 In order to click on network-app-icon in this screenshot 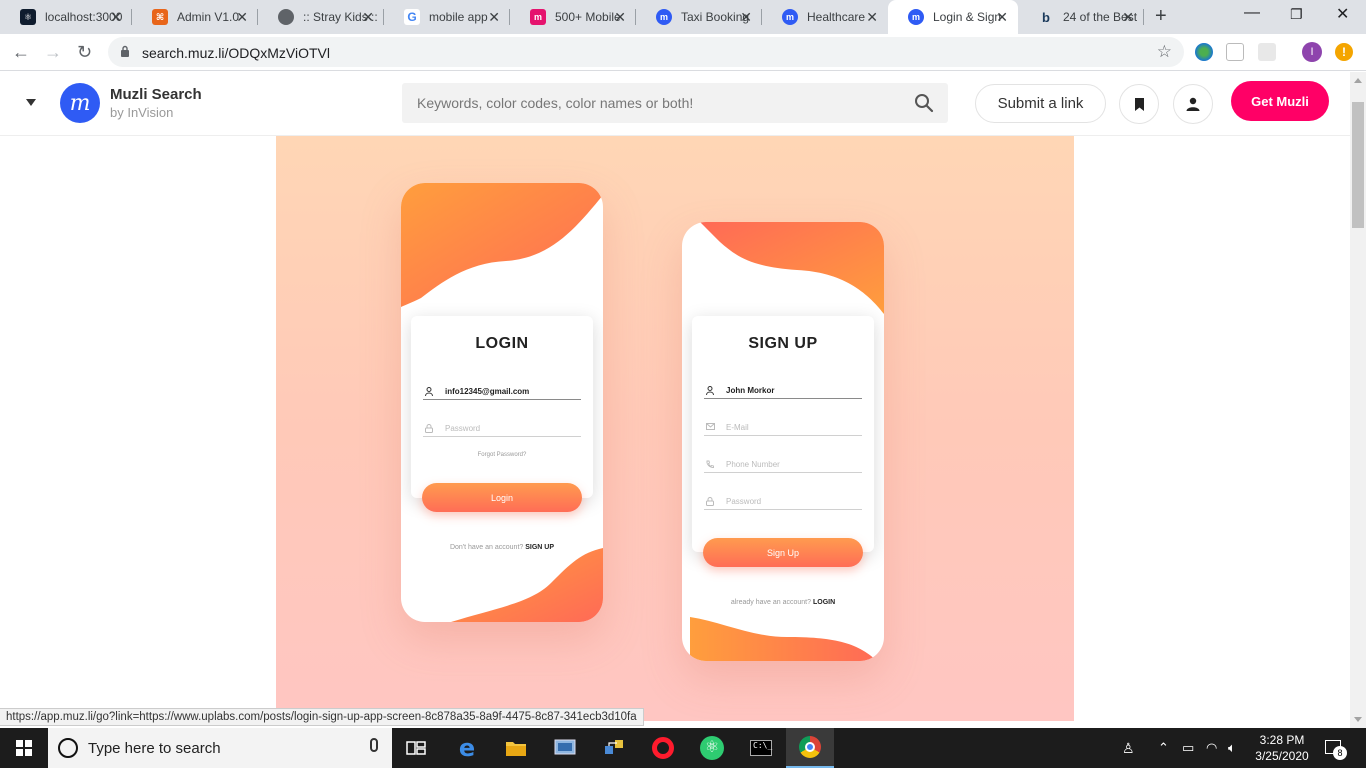, I will do `click(614, 748)`.